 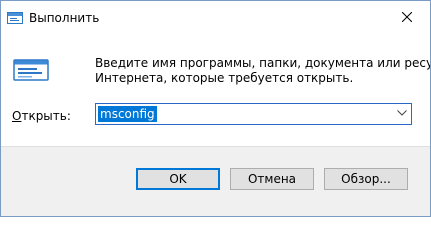 What do you see at coordinates (253, 114) in the screenshot?
I see `command-combobox: msconfig` at bounding box center [253, 114].